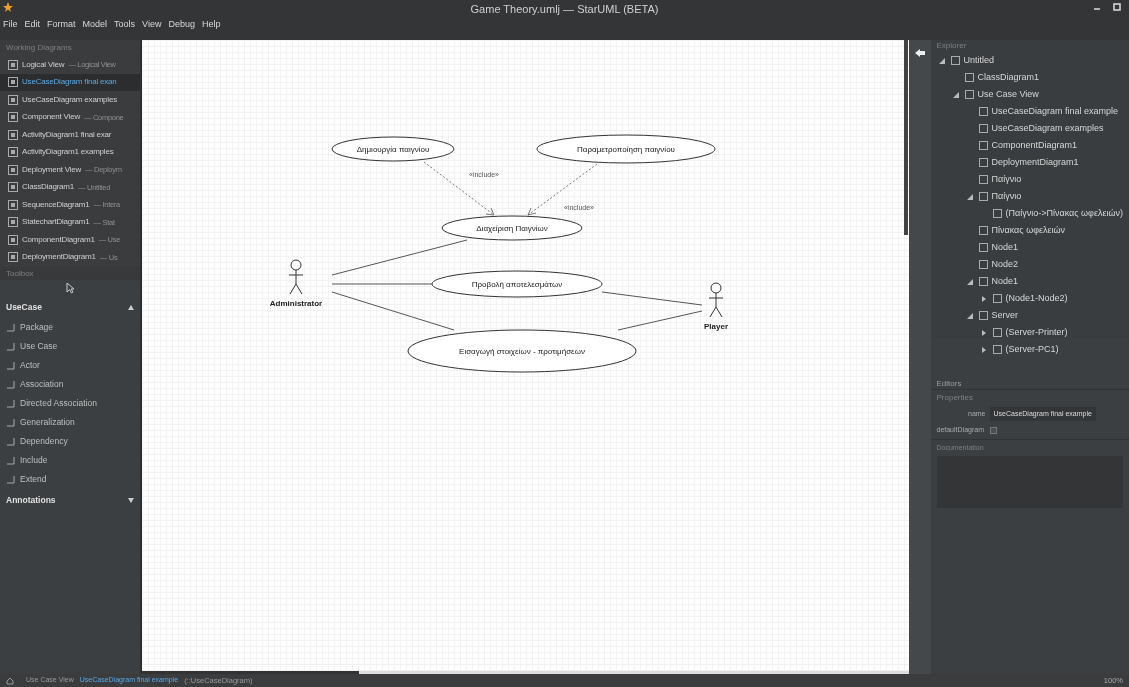 The image size is (1129, 687). Describe the element at coordinates (31, 500) in the screenshot. I see `toolbox-group: Annotations` at that location.